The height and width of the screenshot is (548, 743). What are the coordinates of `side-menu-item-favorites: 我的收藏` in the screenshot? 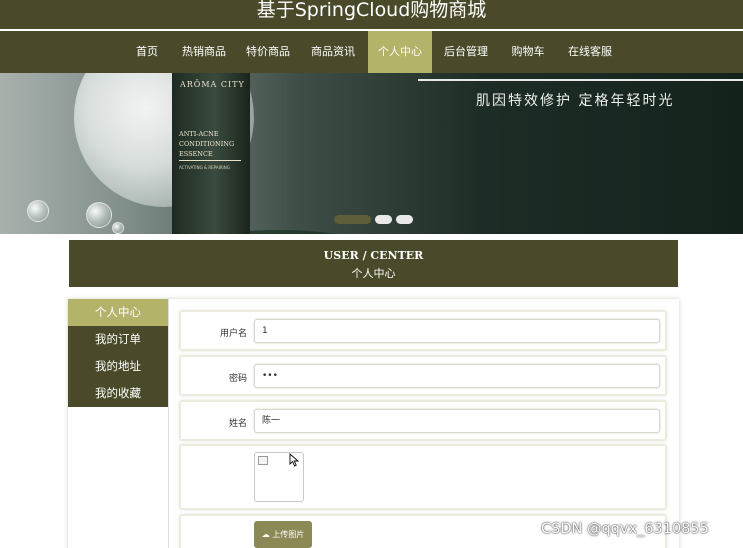 It's located at (118, 393).